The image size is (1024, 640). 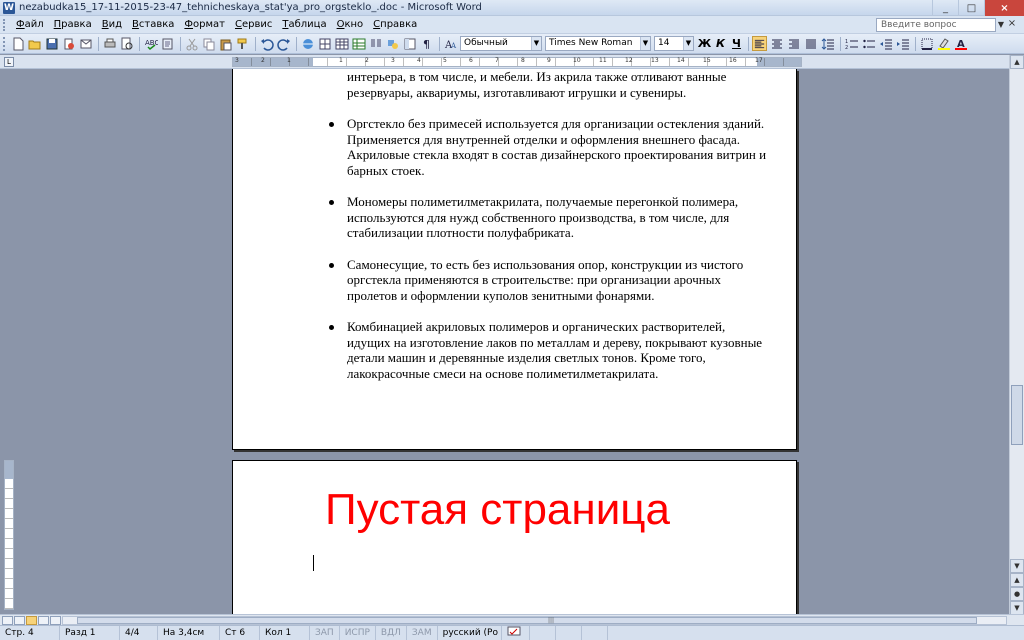 What do you see at coordinates (960, 43) in the screenshot?
I see `font-color-icon: A` at bounding box center [960, 43].